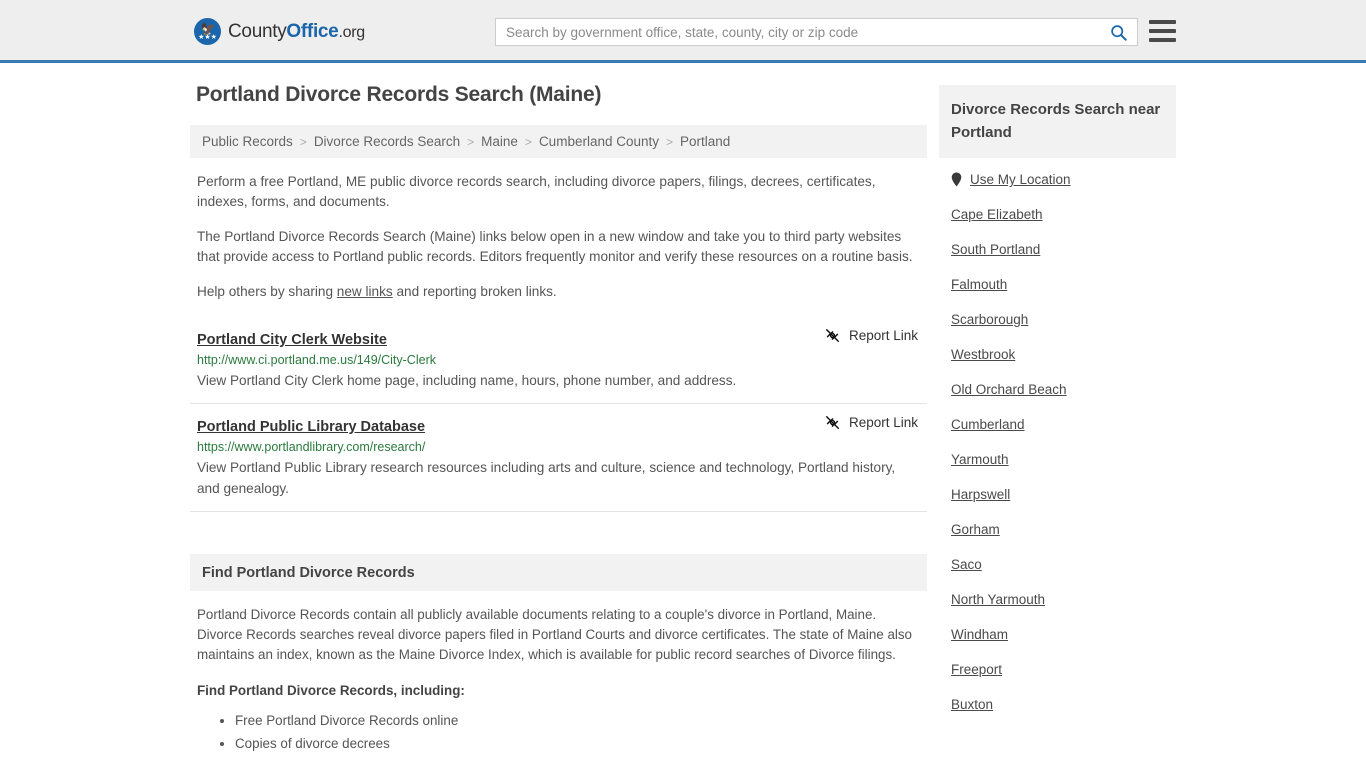  What do you see at coordinates (979, 634) in the screenshot?
I see `sidebar-item-label: Windham` at bounding box center [979, 634].